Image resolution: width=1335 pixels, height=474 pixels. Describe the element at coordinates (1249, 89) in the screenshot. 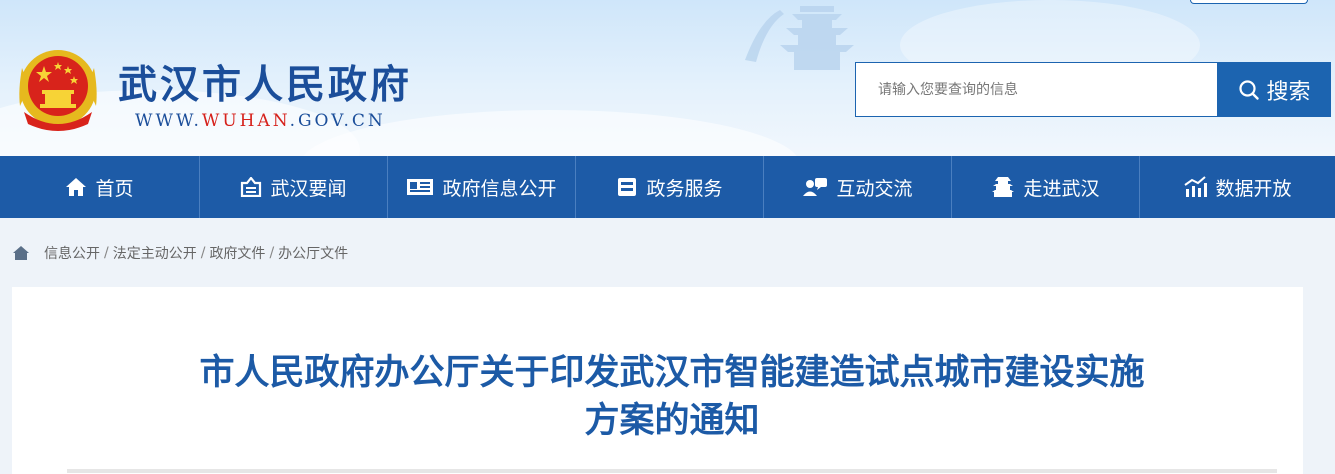

I see `search-icon` at that location.